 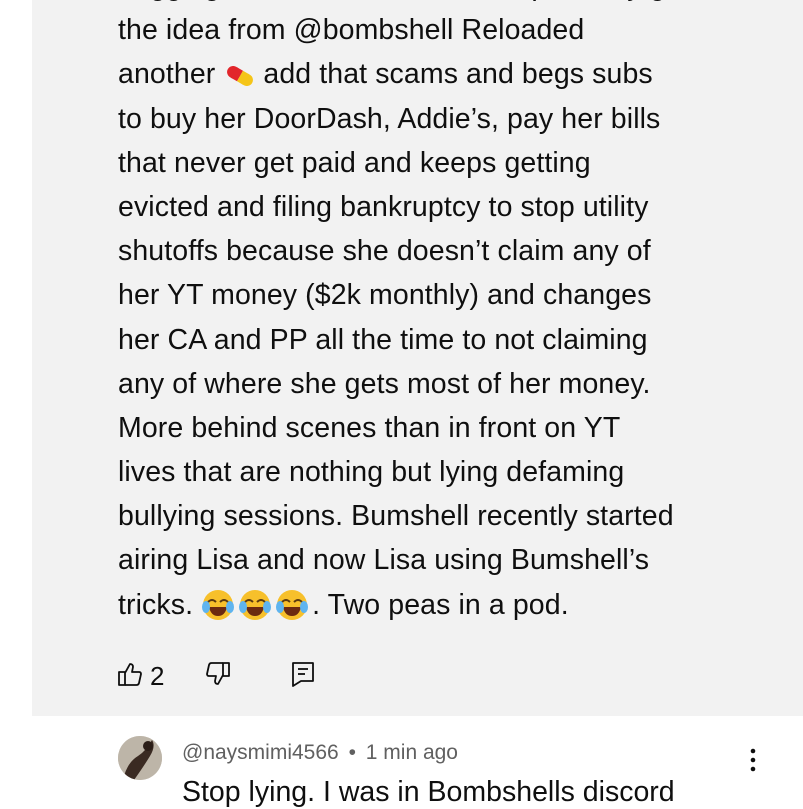 I want to click on thumbs-up-icon, so click(x=130, y=676).